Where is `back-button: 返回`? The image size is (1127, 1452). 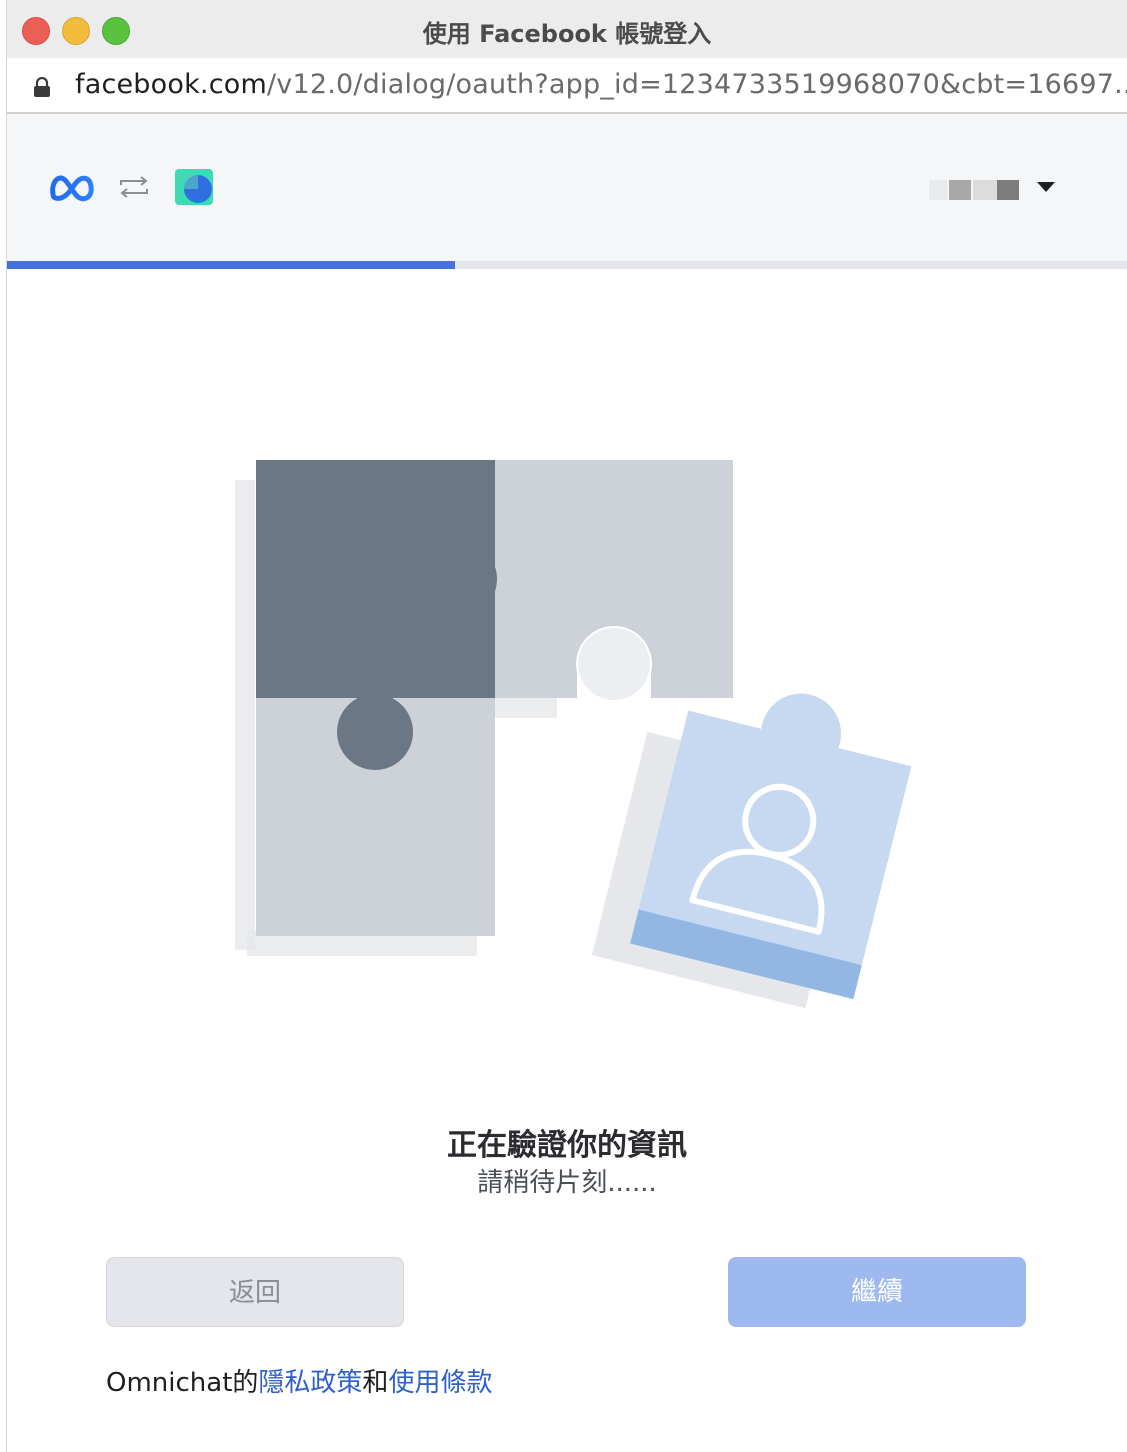 back-button: 返回 is located at coordinates (255, 1292).